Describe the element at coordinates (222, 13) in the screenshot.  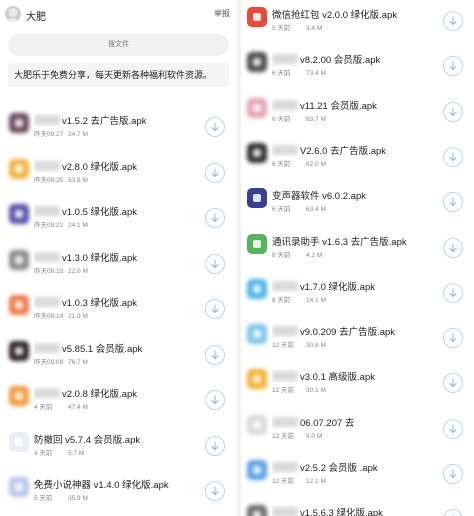
I see `report-link: 举报` at that location.